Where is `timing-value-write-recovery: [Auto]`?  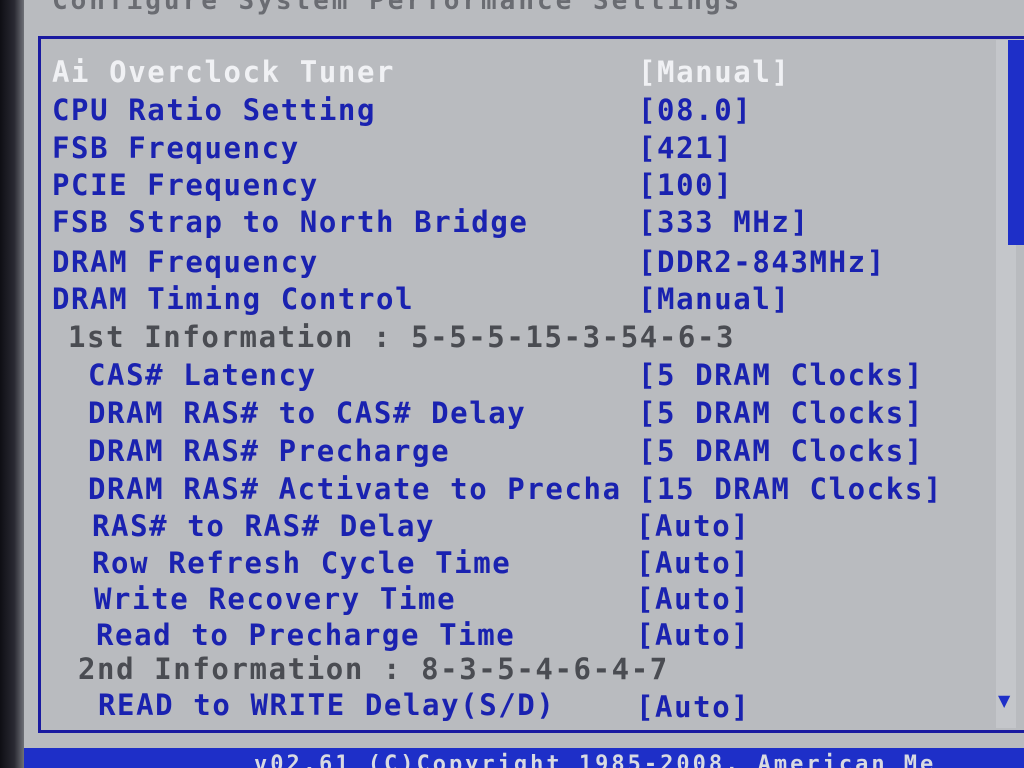 timing-value-write-recovery: [Auto] is located at coordinates (693, 599).